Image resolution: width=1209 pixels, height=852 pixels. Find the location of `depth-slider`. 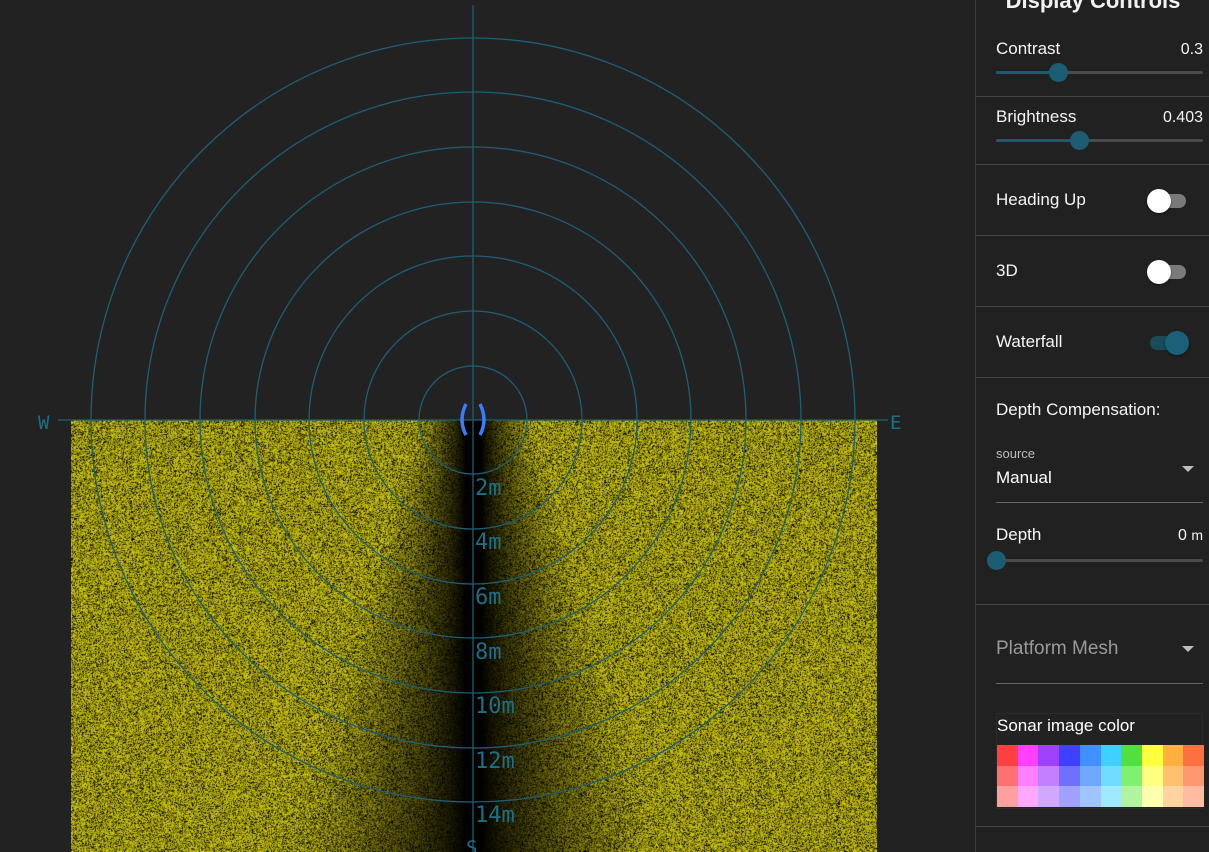

depth-slider is located at coordinates (1095, 560).